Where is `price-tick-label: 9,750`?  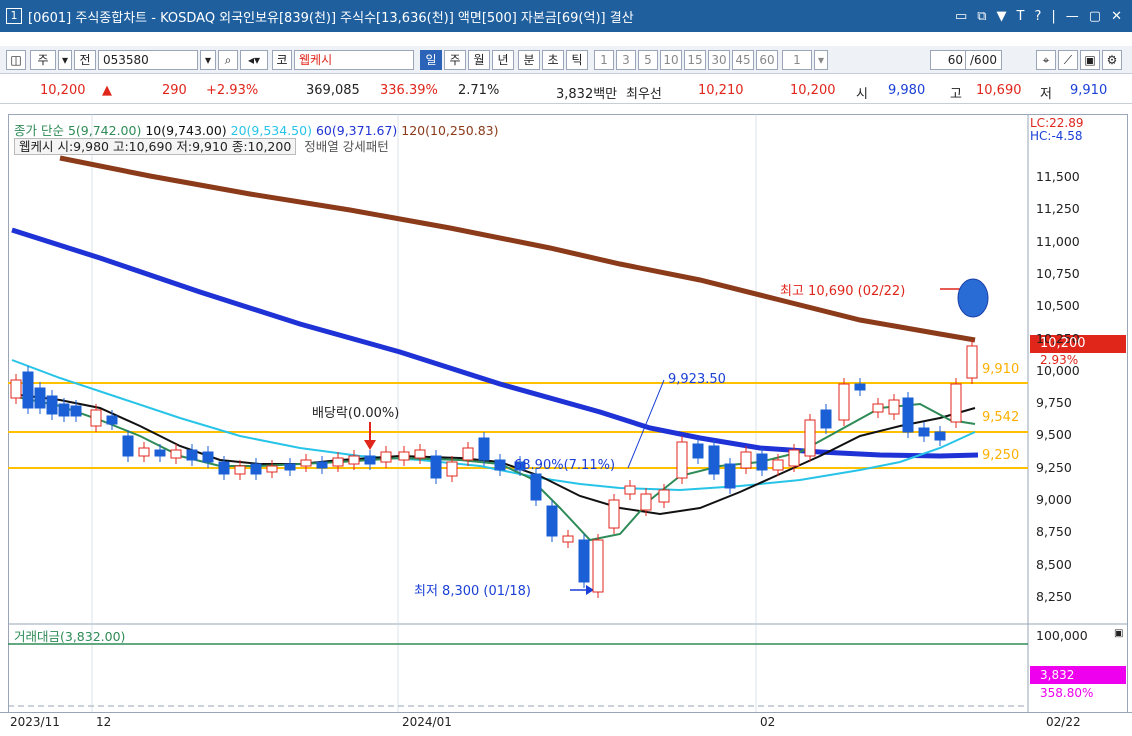 price-tick-label: 9,750 is located at coordinates (1054, 403).